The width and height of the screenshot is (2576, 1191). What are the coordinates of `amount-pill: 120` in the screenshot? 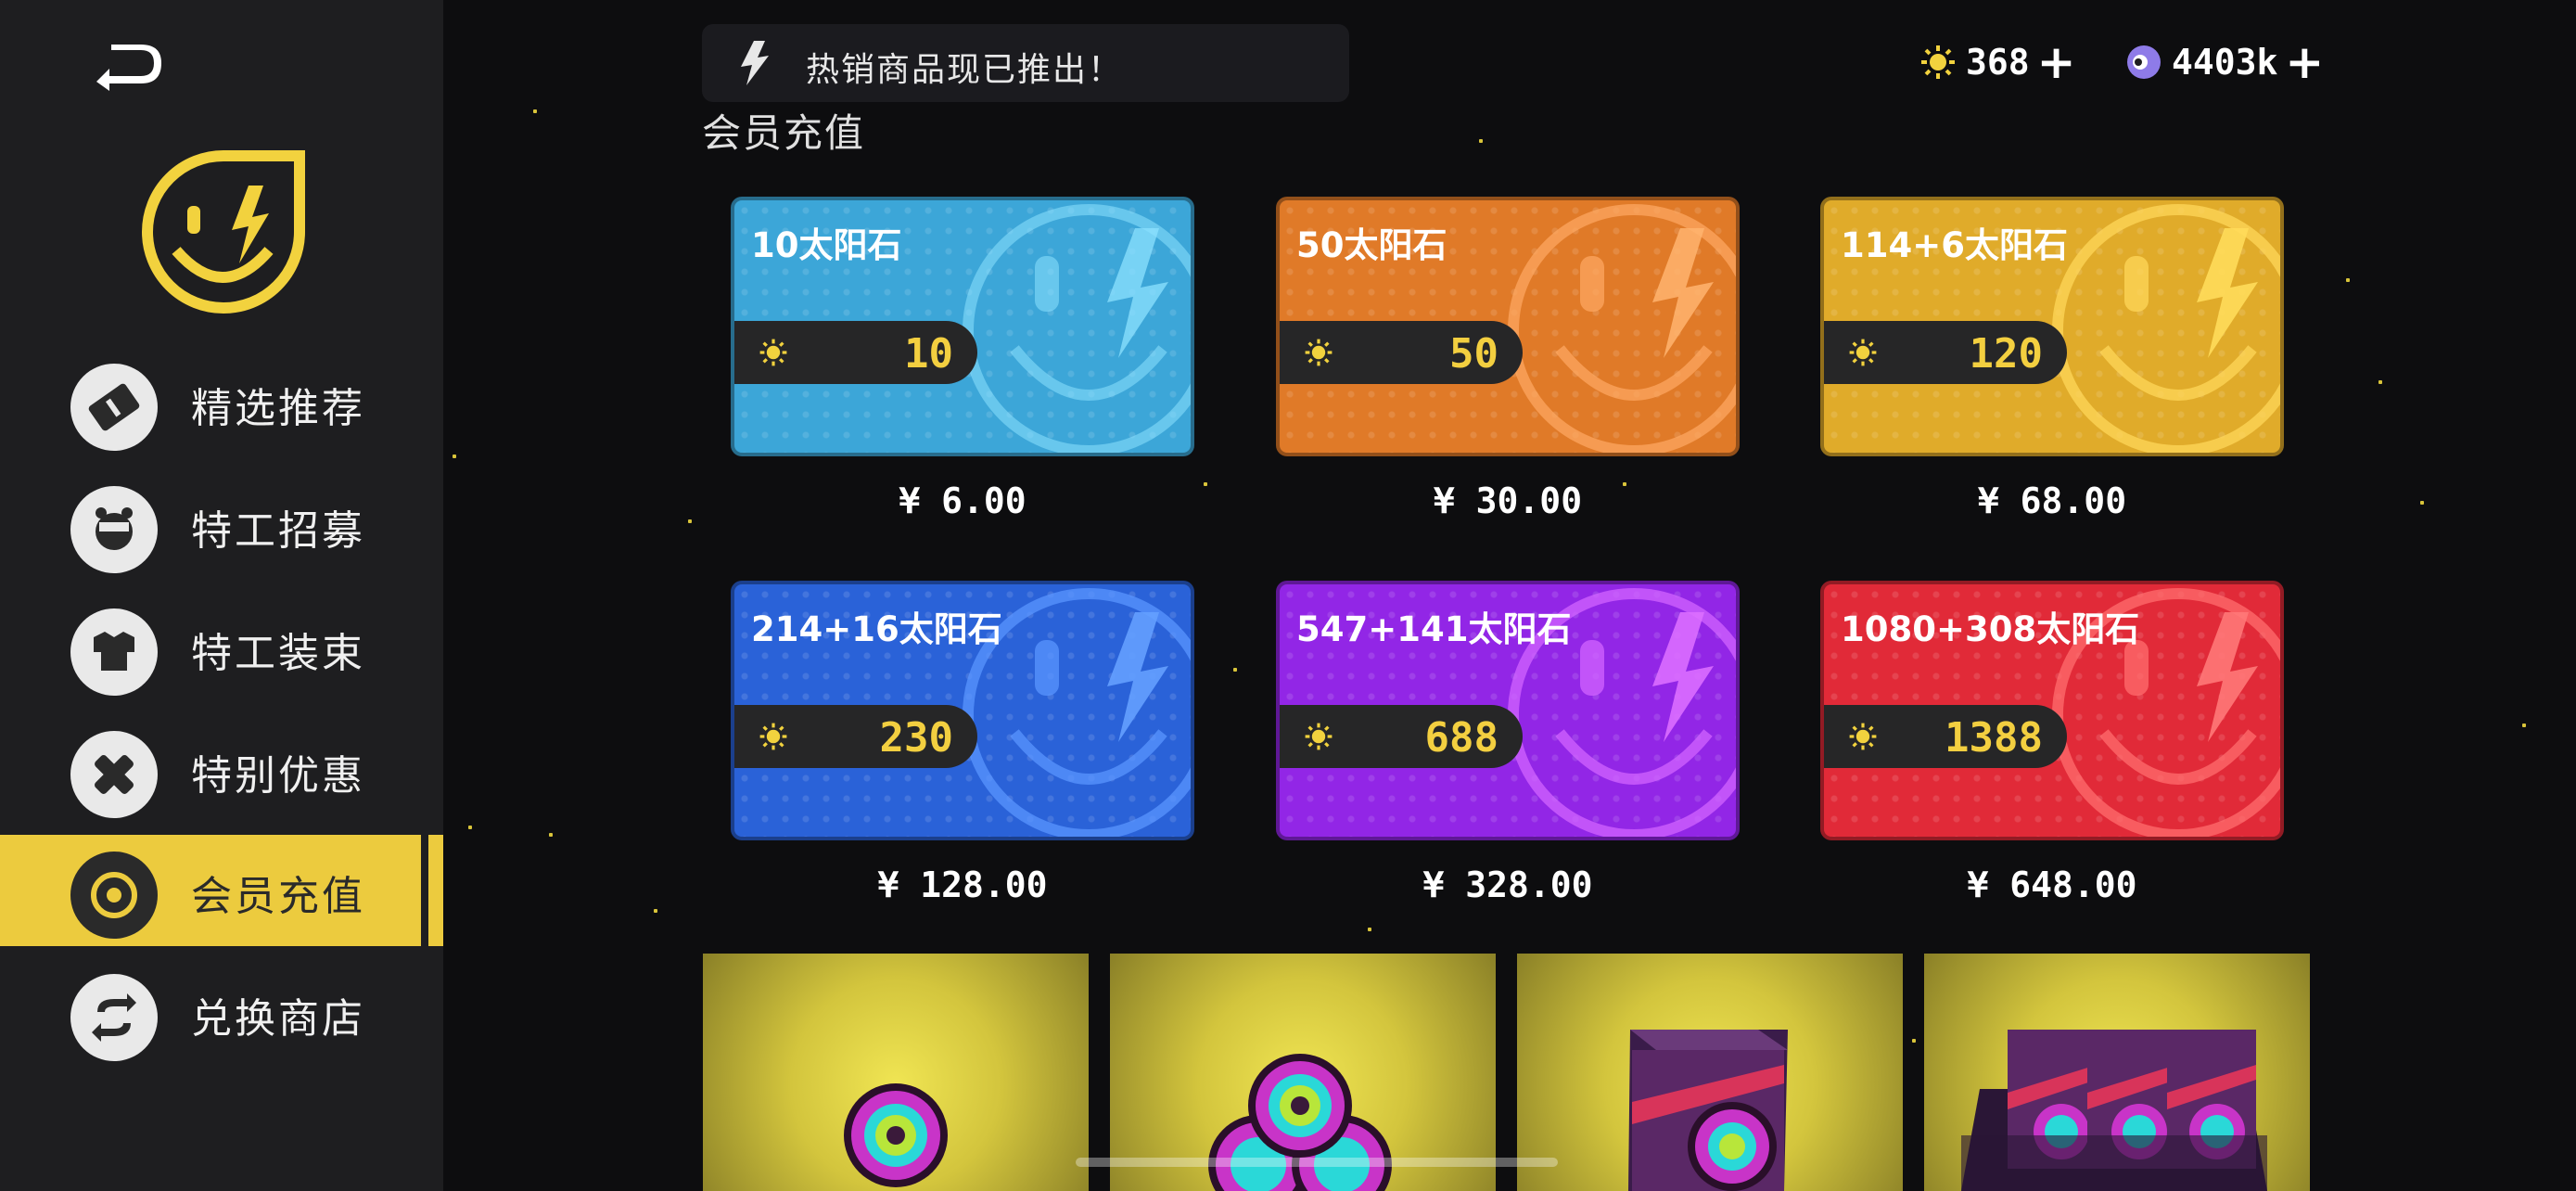 It's located at (1945, 352).